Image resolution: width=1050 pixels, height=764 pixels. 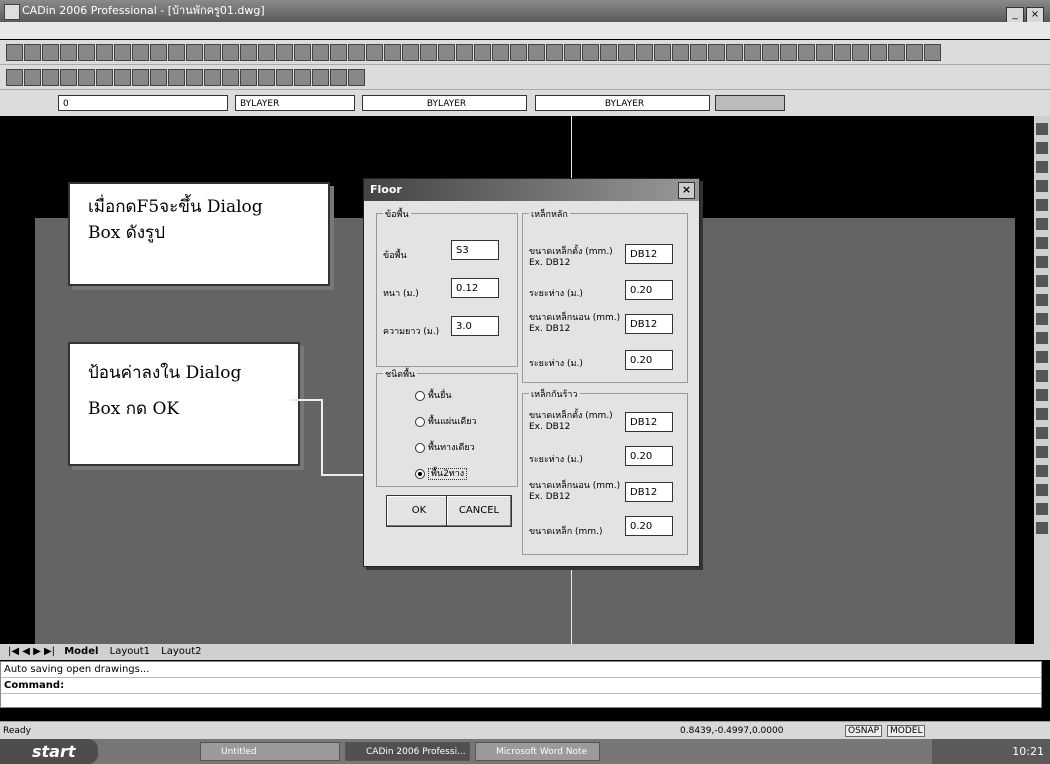 I want to click on model-toggle: MODEL, so click(x=906, y=731).